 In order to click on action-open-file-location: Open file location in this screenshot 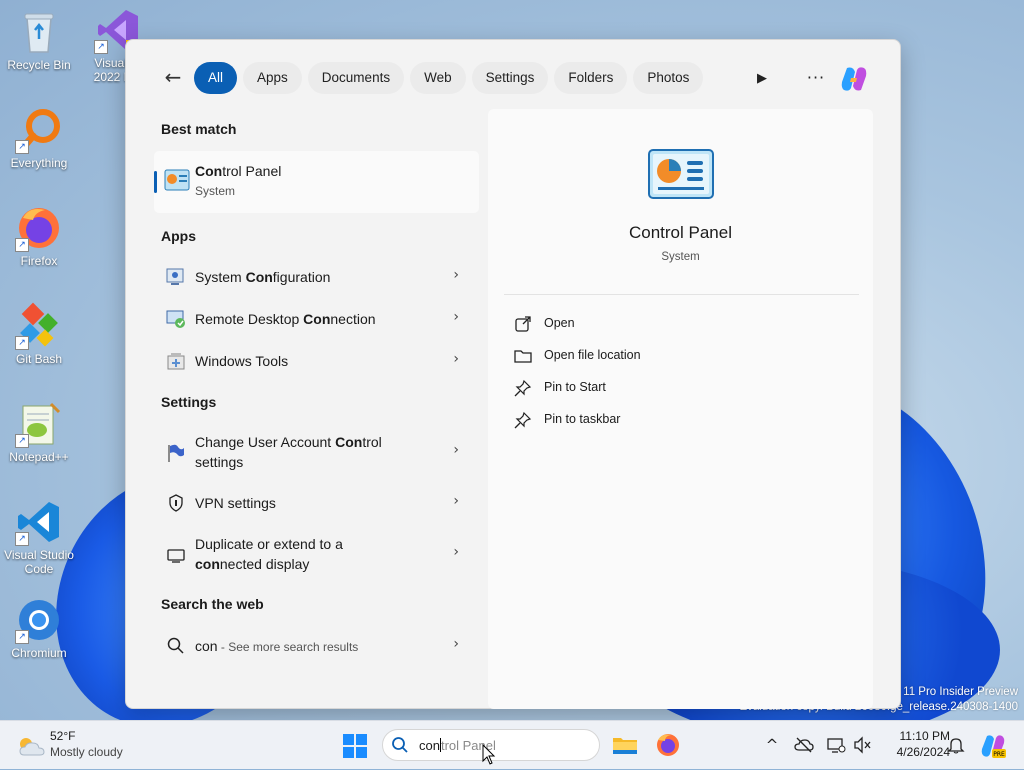, I will do `click(679, 357)`.